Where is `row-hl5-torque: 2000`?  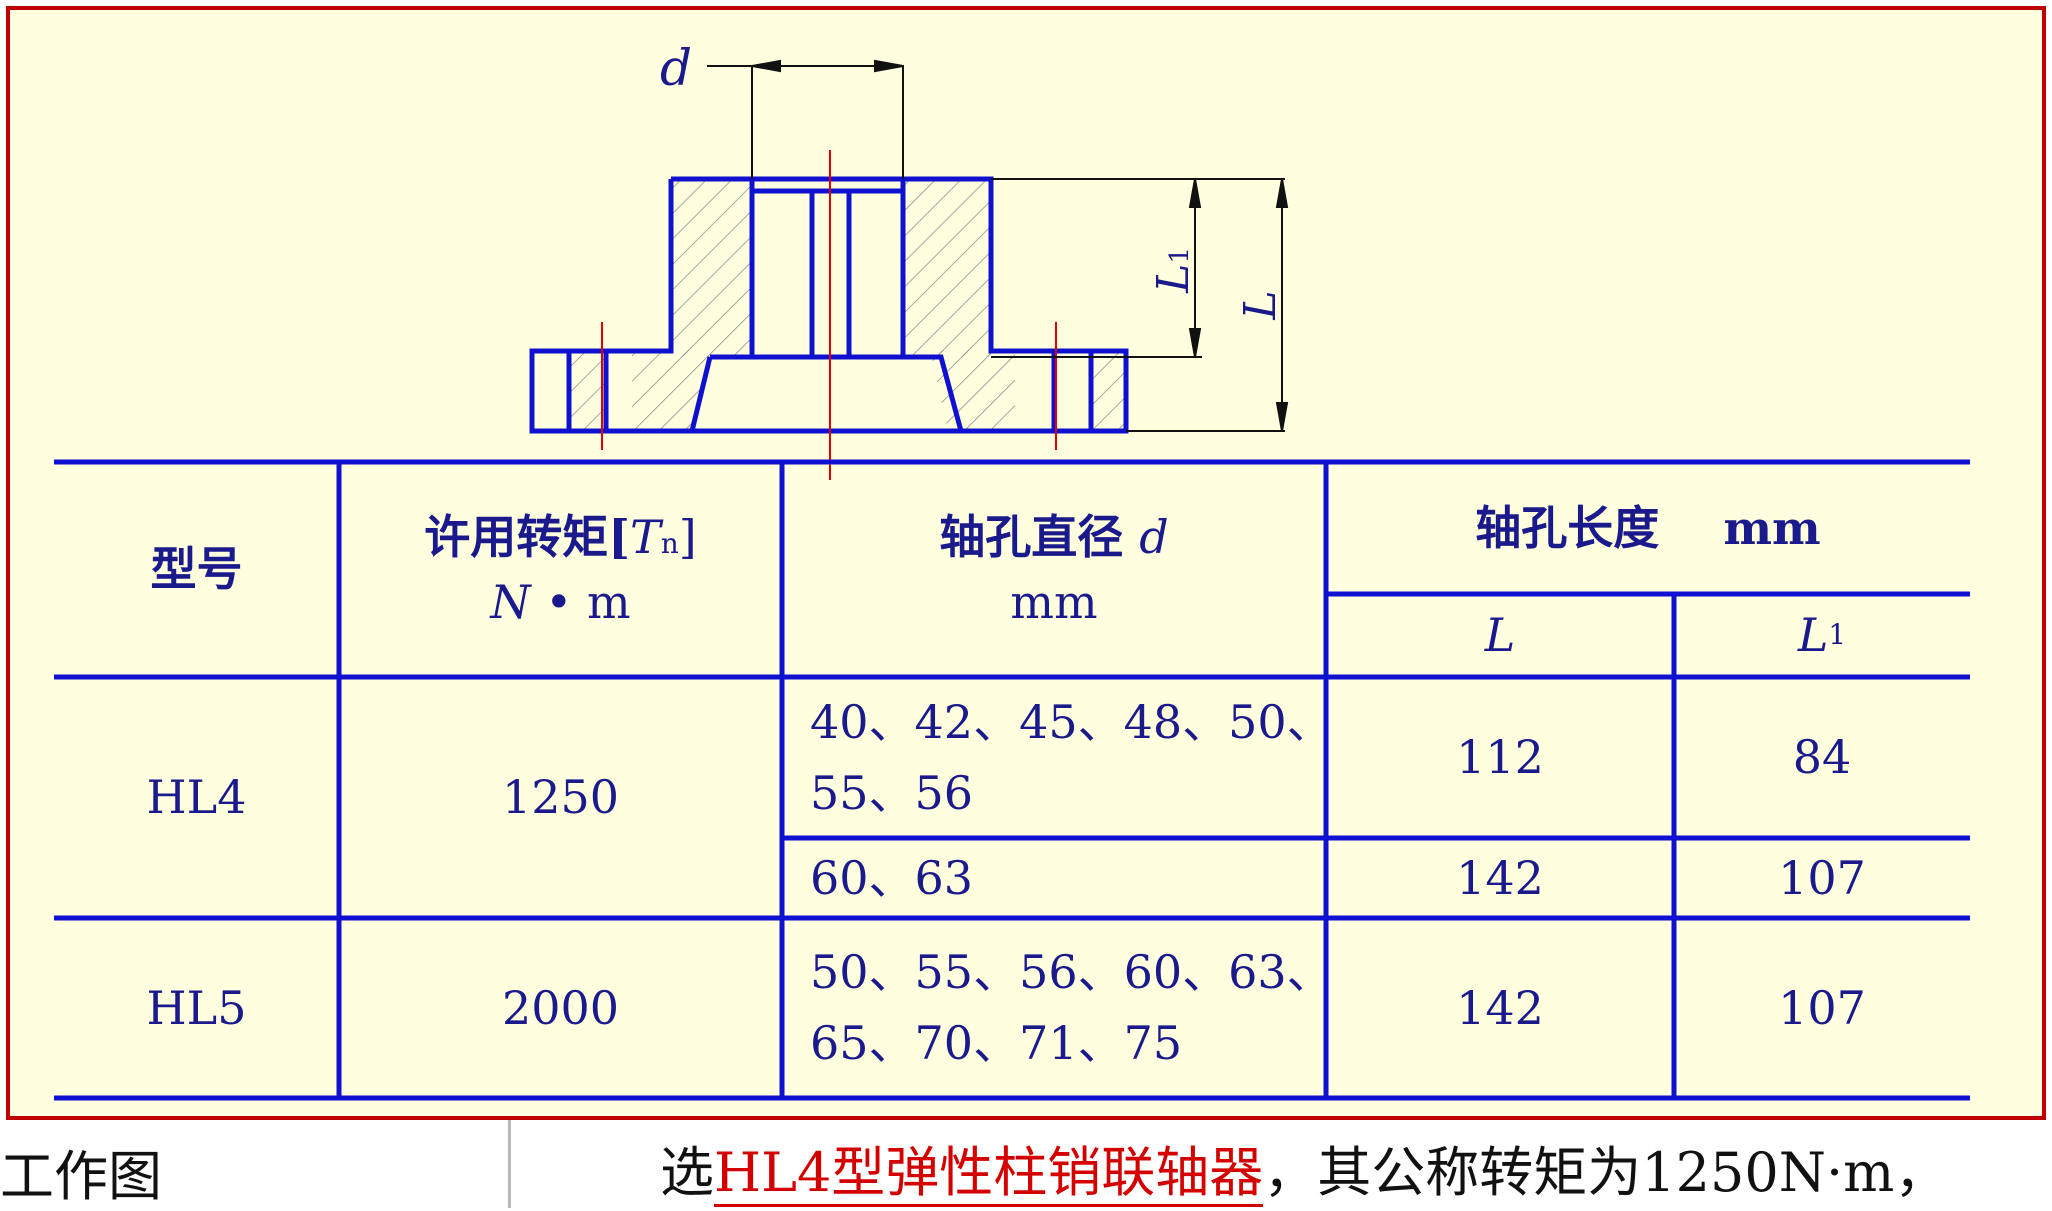
row-hl5-torque: 2000 is located at coordinates (560, 1007).